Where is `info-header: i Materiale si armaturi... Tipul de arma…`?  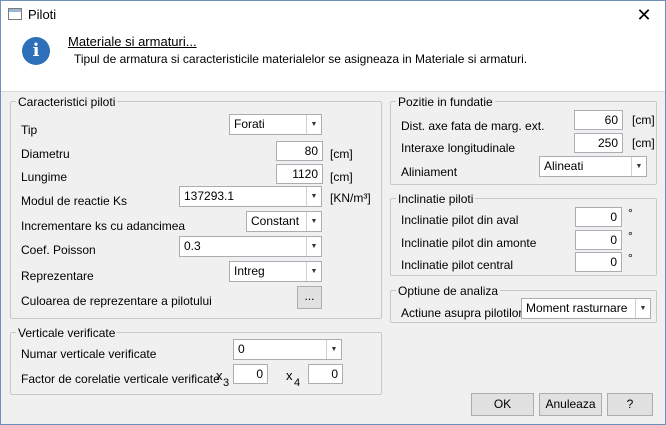 info-header: i Materiale si armaturi... Tipul de arma… is located at coordinates (333, 61).